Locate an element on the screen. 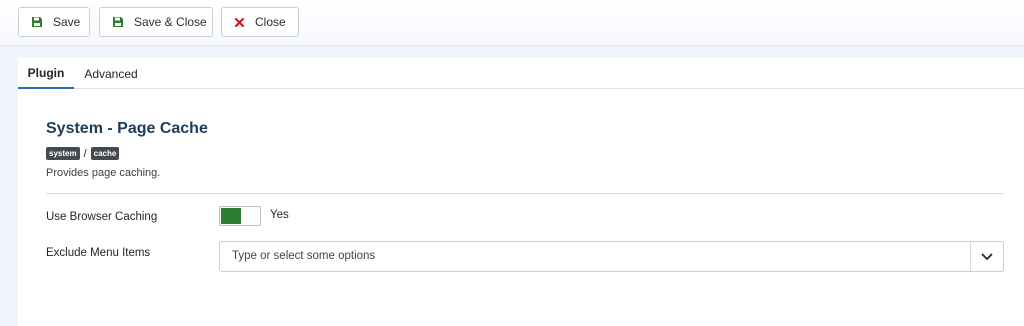 This screenshot has width=1024, height=326. plugin-description: Provides page caching. is located at coordinates (103, 173).